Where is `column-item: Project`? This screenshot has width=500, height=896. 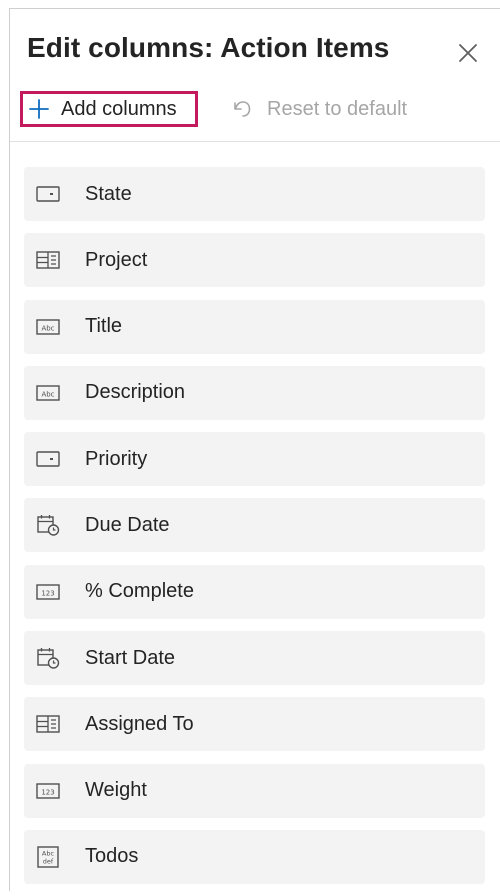 column-item: Project is located at coordinates (254, 260).